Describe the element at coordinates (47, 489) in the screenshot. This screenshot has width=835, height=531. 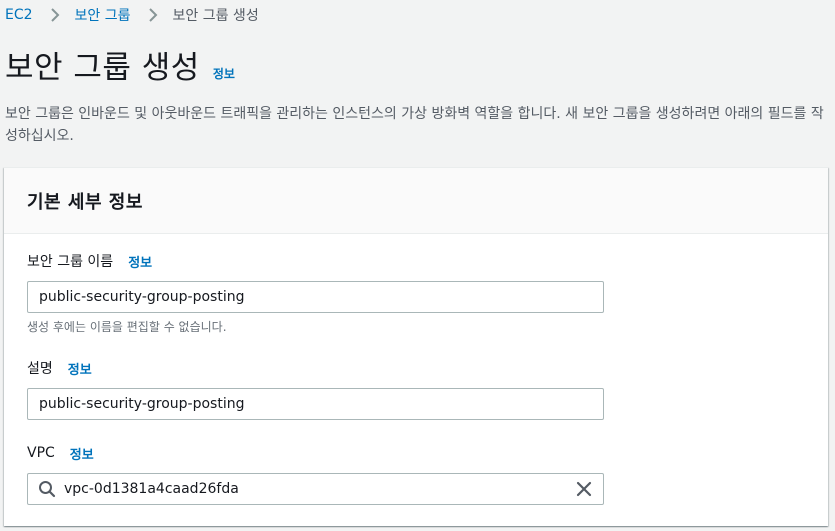
I see `search-icon` at that location.